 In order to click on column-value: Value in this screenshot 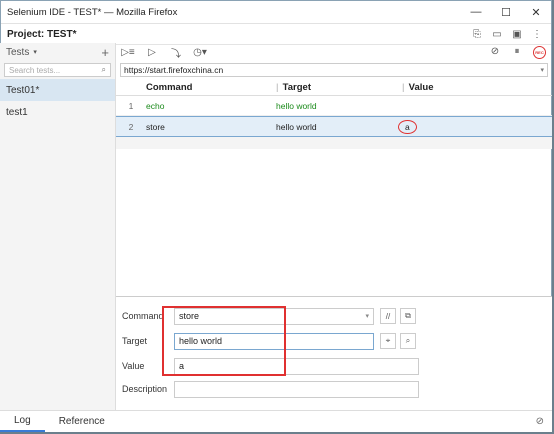, I will do `click(421, 87)`.